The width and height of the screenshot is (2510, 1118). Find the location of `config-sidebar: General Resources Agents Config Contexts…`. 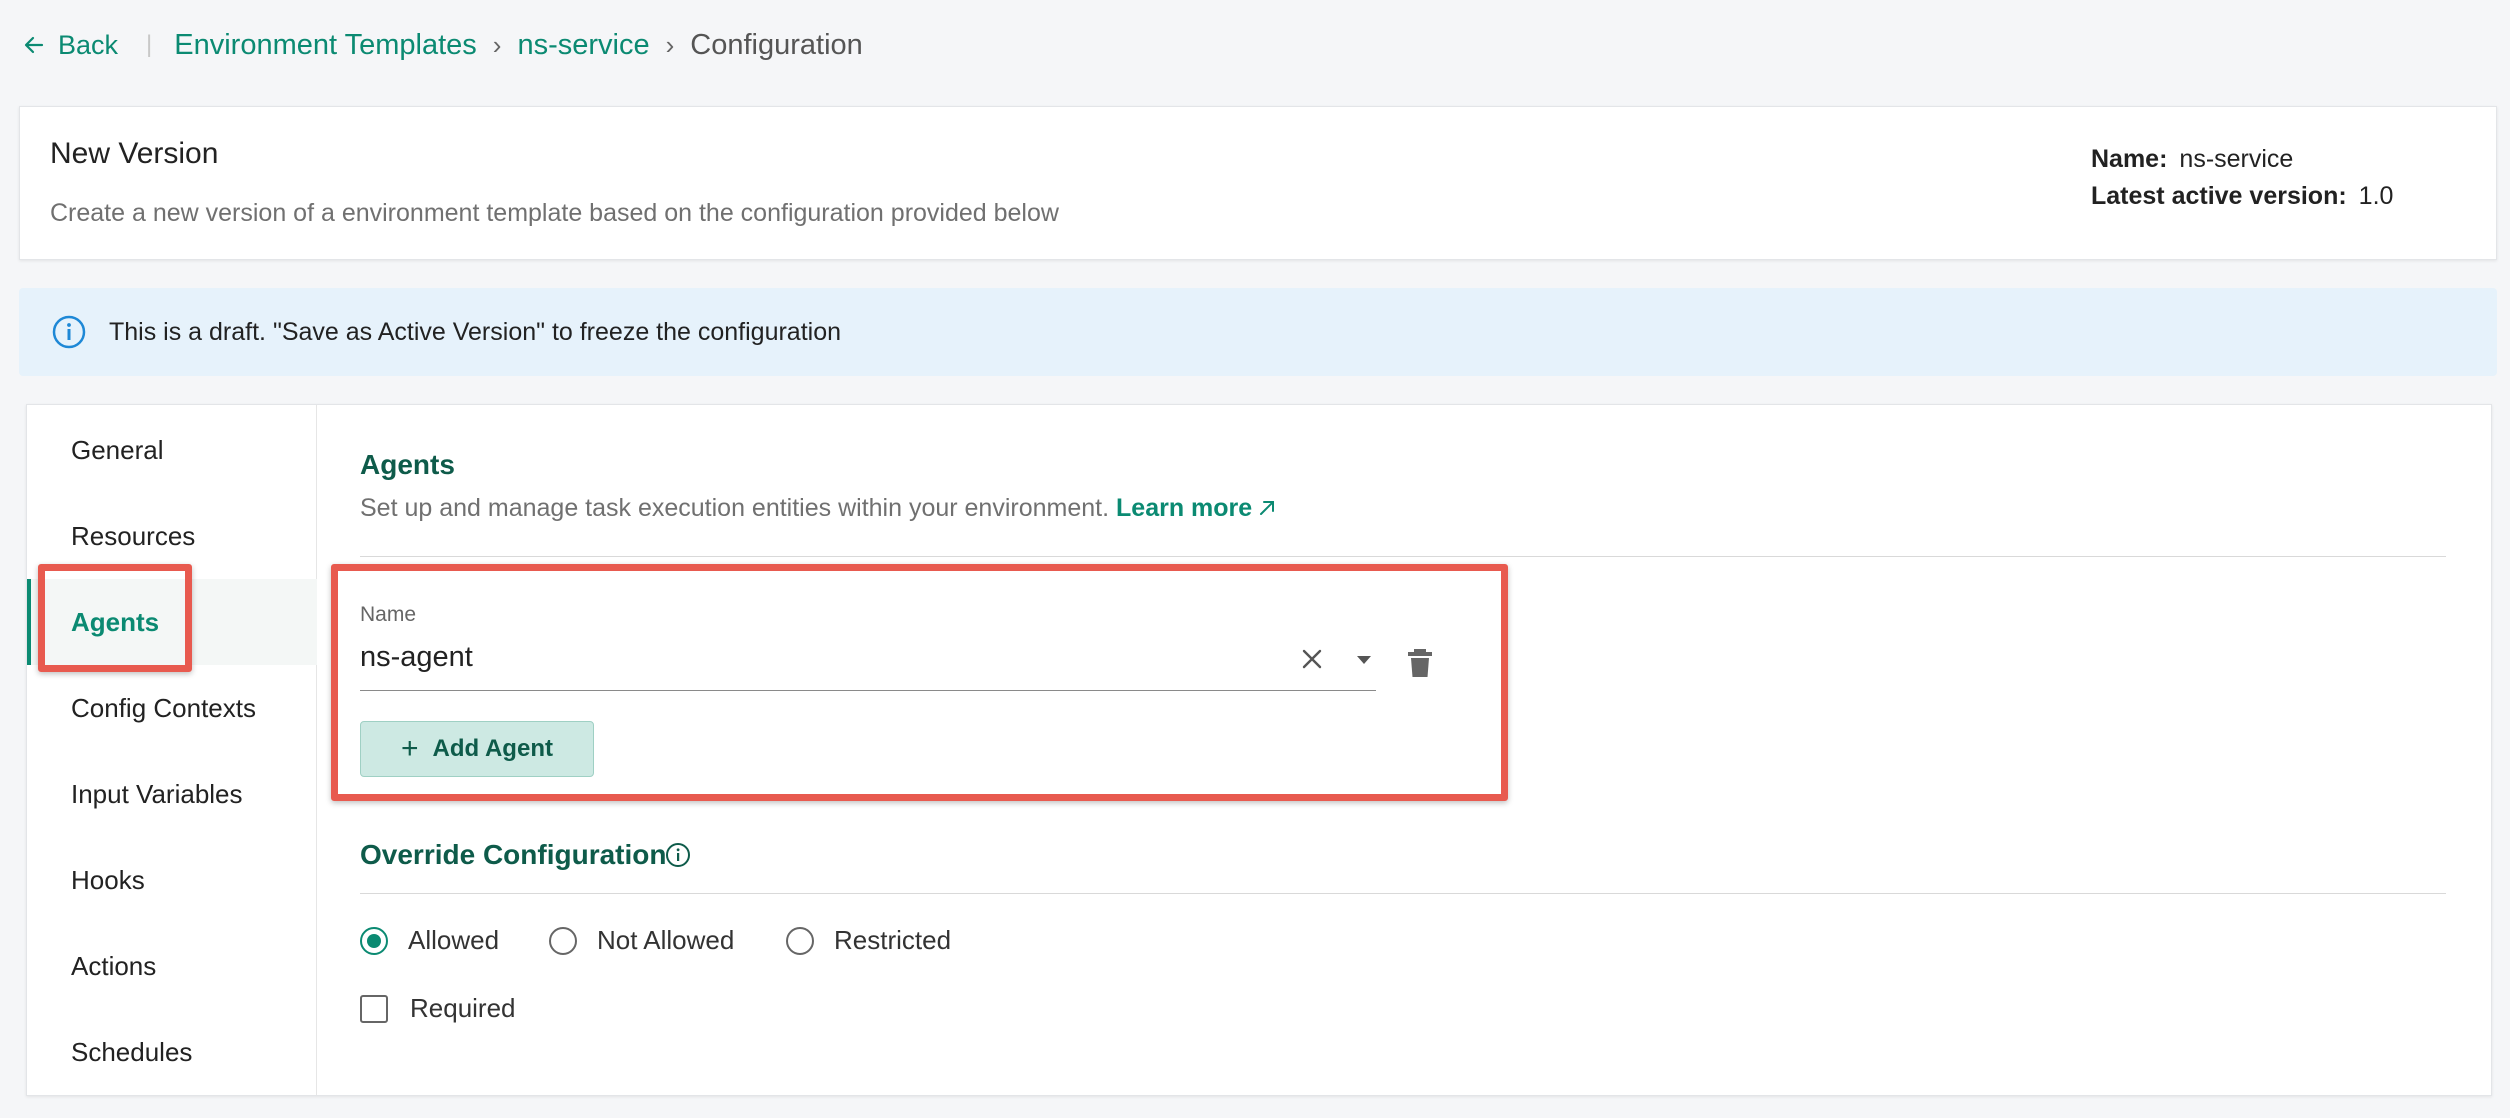

config-sidebar: General Resources Agents Config Contexts… is located at coordinates (172, 750).